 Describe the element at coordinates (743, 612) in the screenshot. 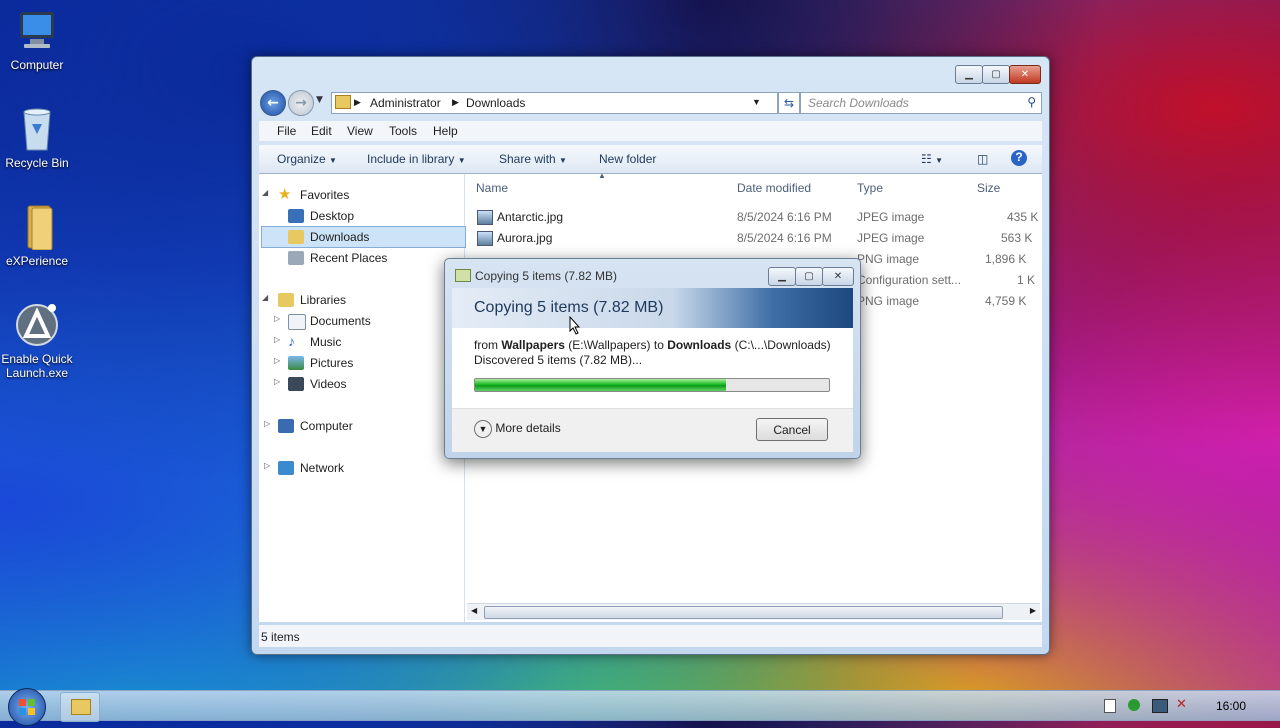

I see `scrollbar-thumb` at that location.